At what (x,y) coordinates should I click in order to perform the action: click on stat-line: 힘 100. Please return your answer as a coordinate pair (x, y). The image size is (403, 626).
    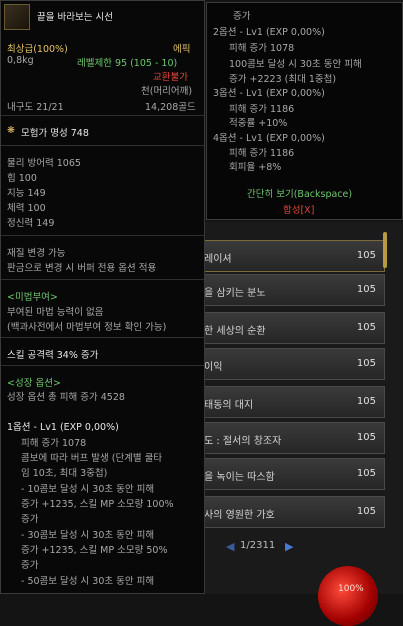
    Looking at the image, I should click on (22, 178).